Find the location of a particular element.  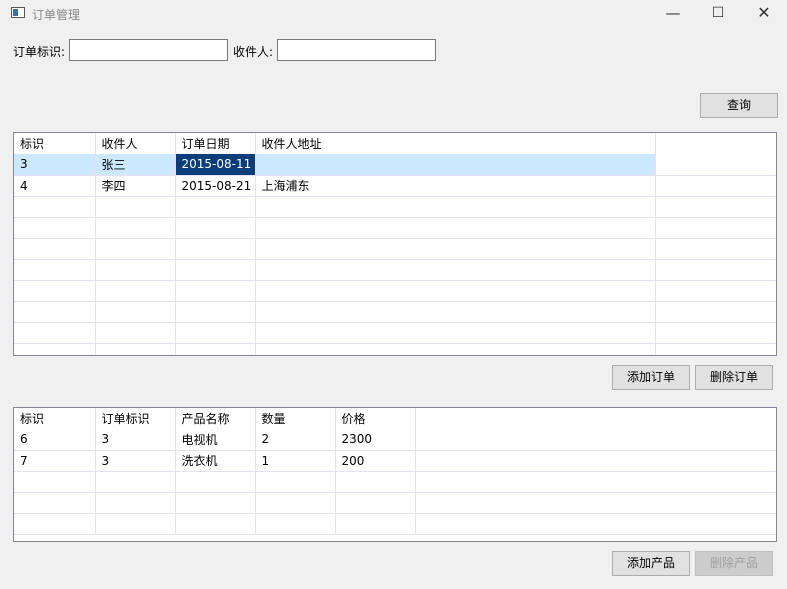

table-row: 3 张三 2015-08-11 is located at coordinates (395, 165).